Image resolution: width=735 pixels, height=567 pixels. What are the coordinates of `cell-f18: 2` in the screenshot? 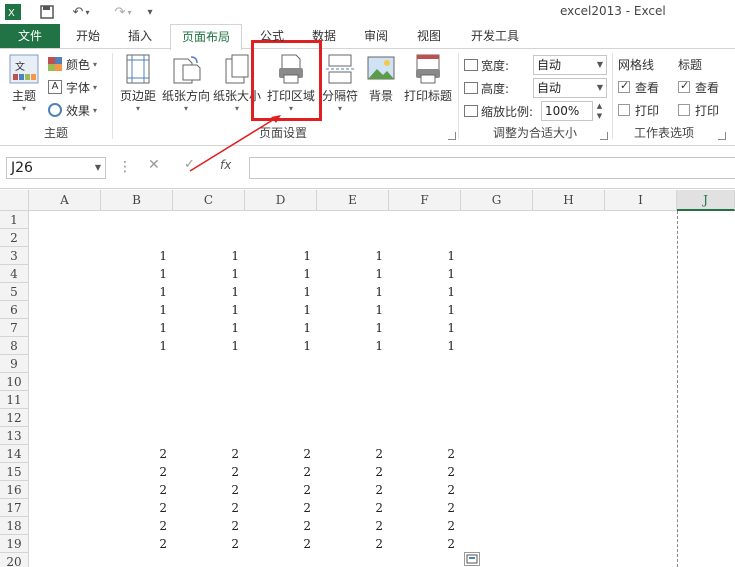 It's located at (425, 526).